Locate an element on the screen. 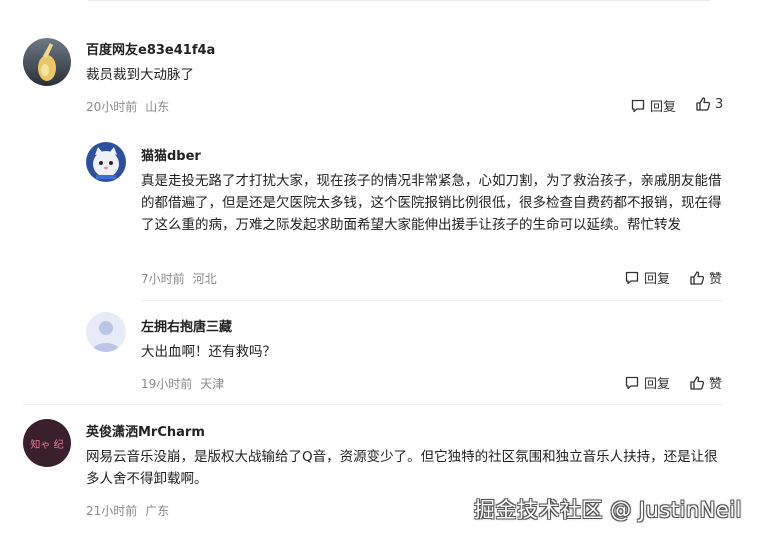 This screenshot has width=758, height=541. comment-location: 山东 is located at coordinates (157, 107).